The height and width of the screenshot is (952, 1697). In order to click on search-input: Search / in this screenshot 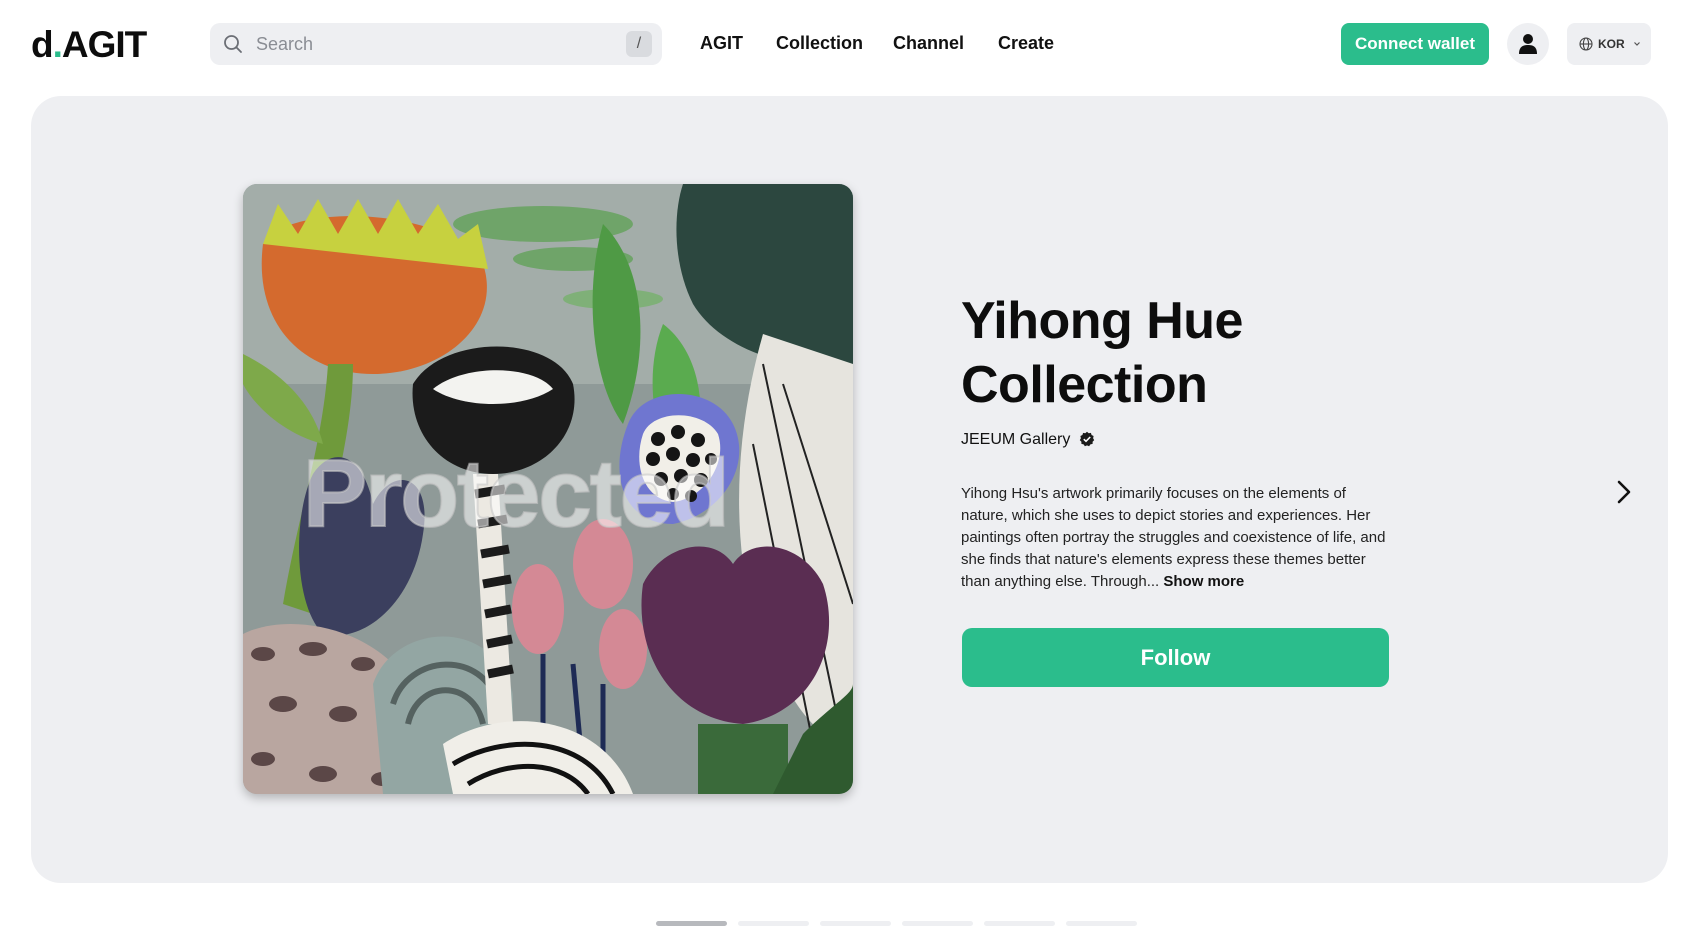, I will do `click(436, 44)`.